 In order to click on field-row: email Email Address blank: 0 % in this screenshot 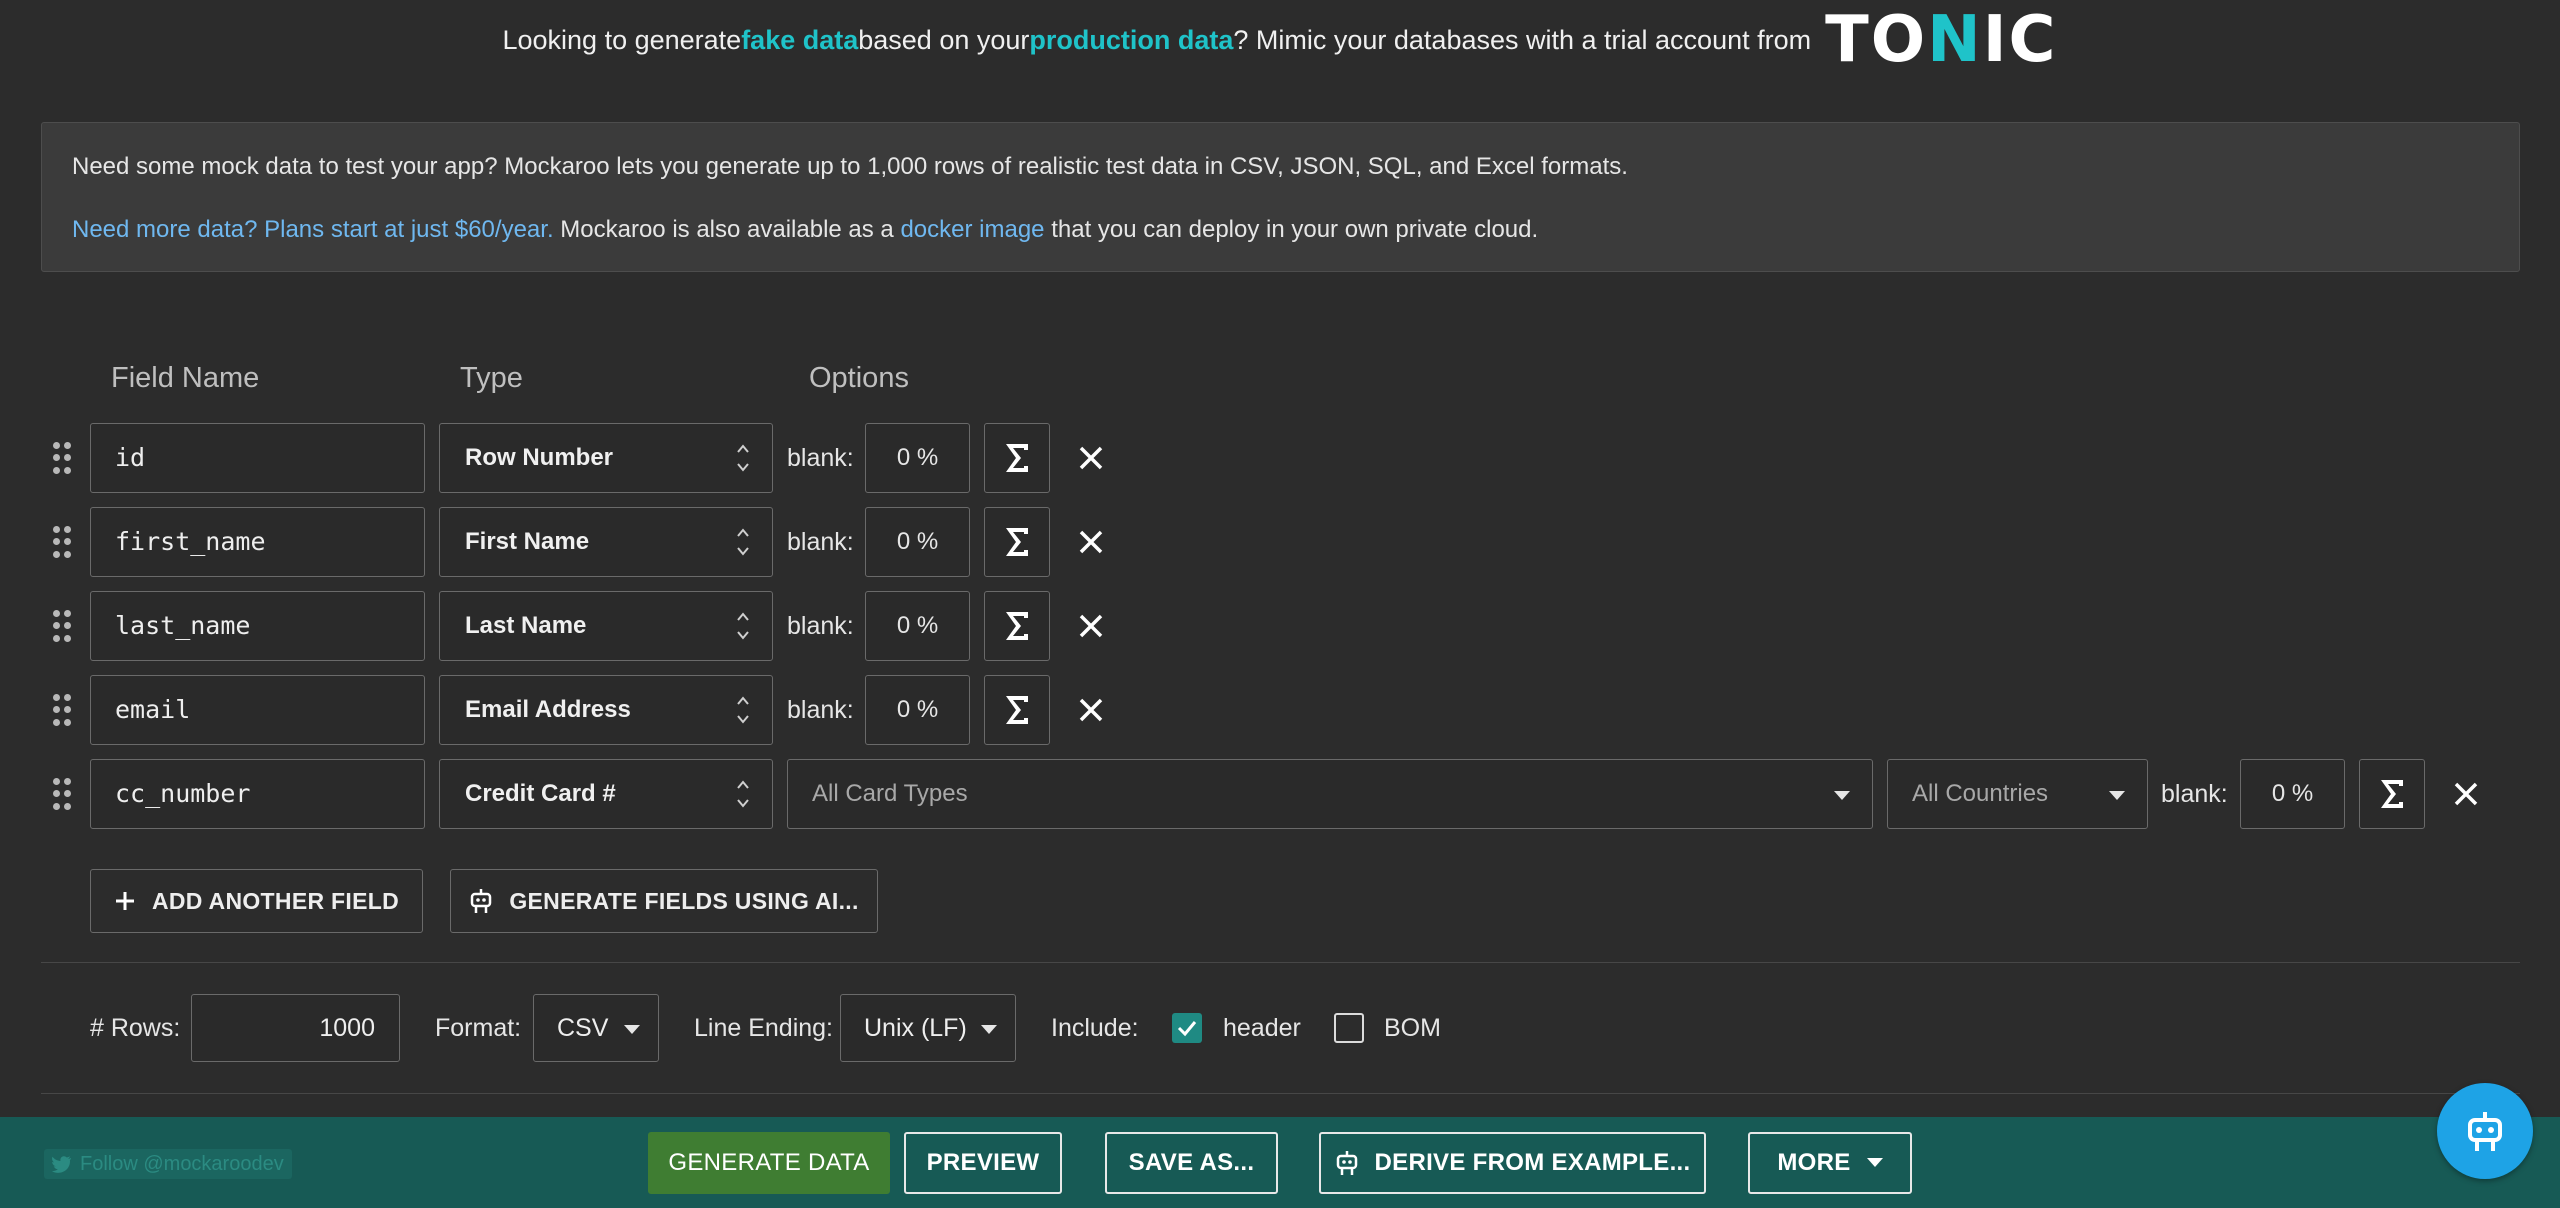, I will do `click(1280, 710)`.